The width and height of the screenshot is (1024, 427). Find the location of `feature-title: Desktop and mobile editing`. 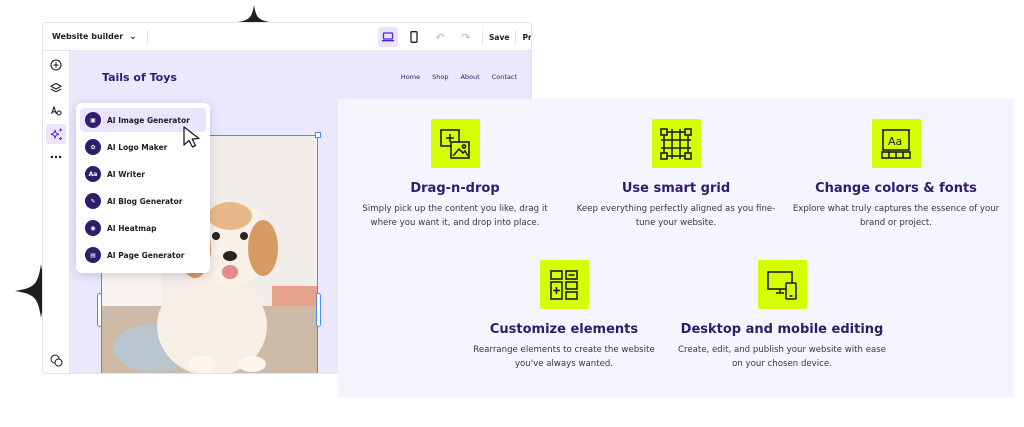

feature-title: Desktop and mobile editing is located at coordinates (782, 329).